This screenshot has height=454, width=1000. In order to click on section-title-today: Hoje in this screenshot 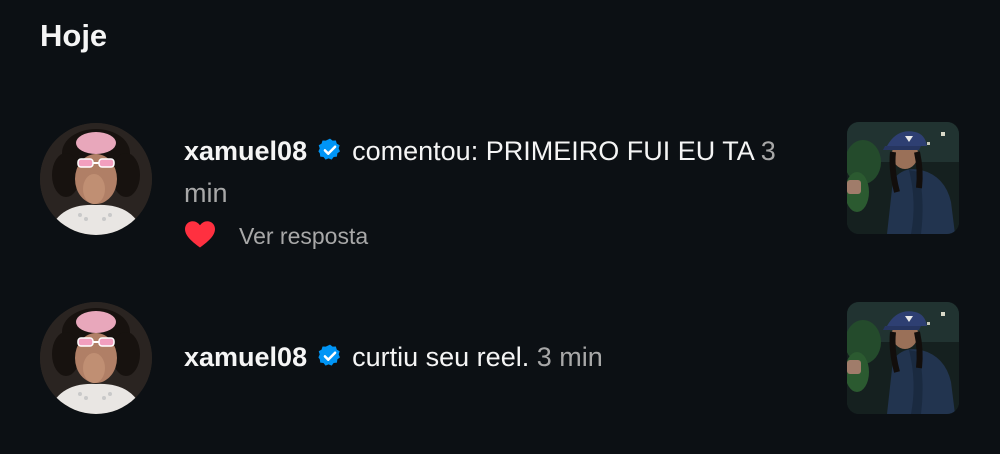, I will do `click(74, 35)`.